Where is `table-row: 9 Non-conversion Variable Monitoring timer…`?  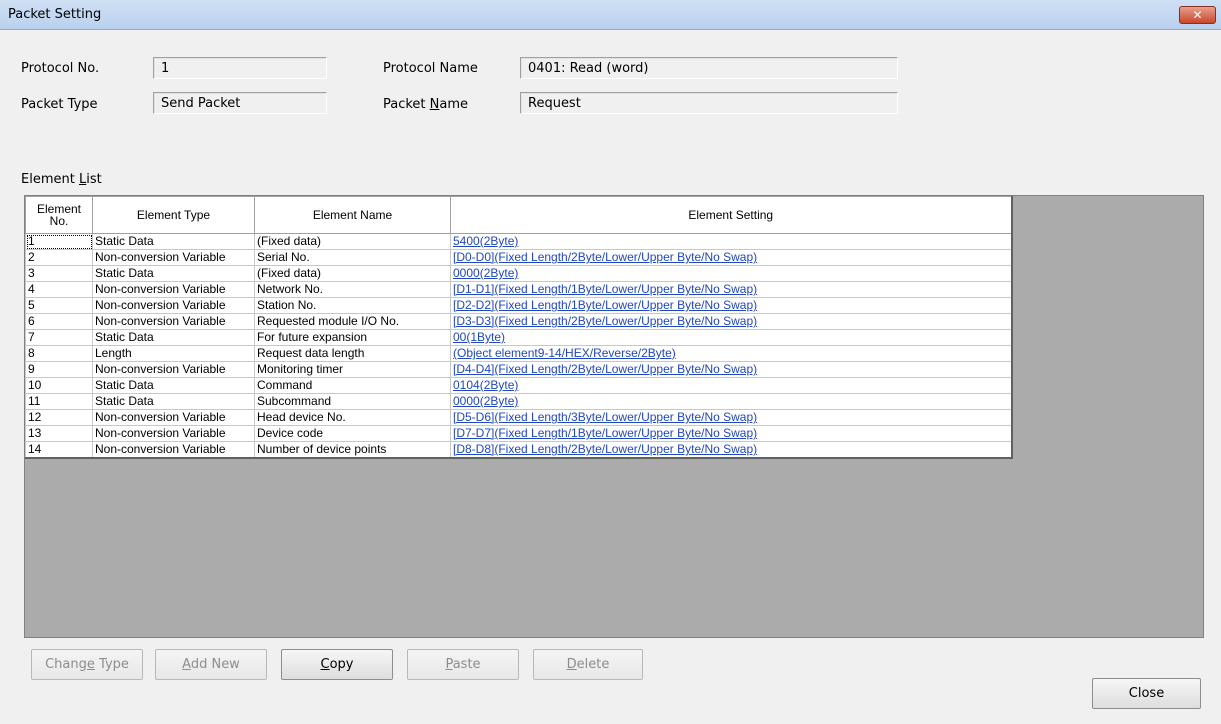 table-row: 9 Non-conversion Variable Monitoring timer… is located at coordinates (518, 369).